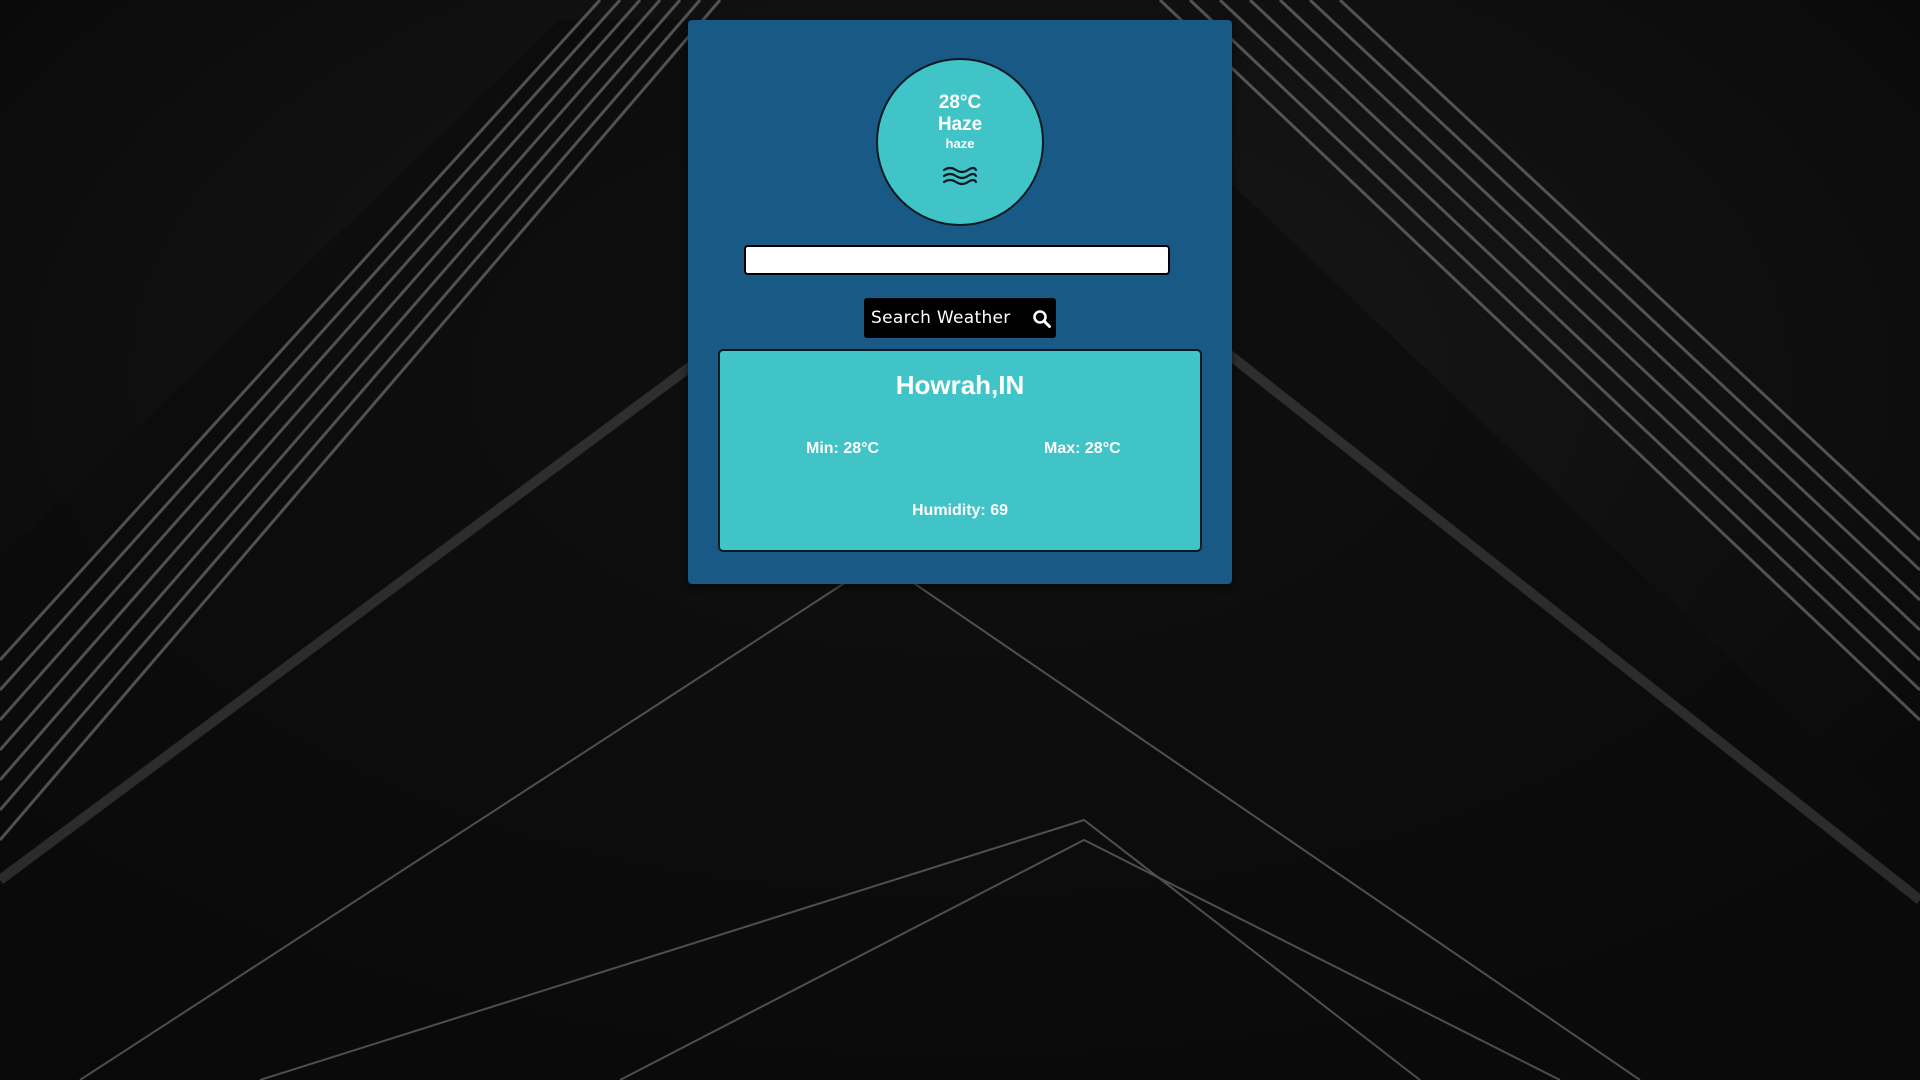 This screenshot has height=1080, width=1920. Describe the element at coordinates (960, 124) in the screenshot. I see `current-condition: Haze` at that location.